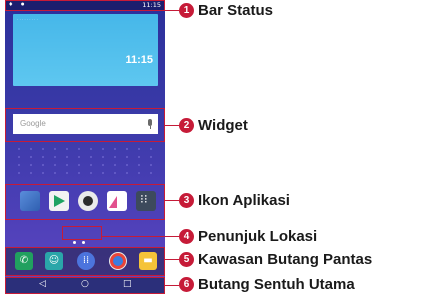  Describe the element at coordinates (244, 200) in the screenshot. I see `callout-label-3: Ikon Aplikasi` at that location.